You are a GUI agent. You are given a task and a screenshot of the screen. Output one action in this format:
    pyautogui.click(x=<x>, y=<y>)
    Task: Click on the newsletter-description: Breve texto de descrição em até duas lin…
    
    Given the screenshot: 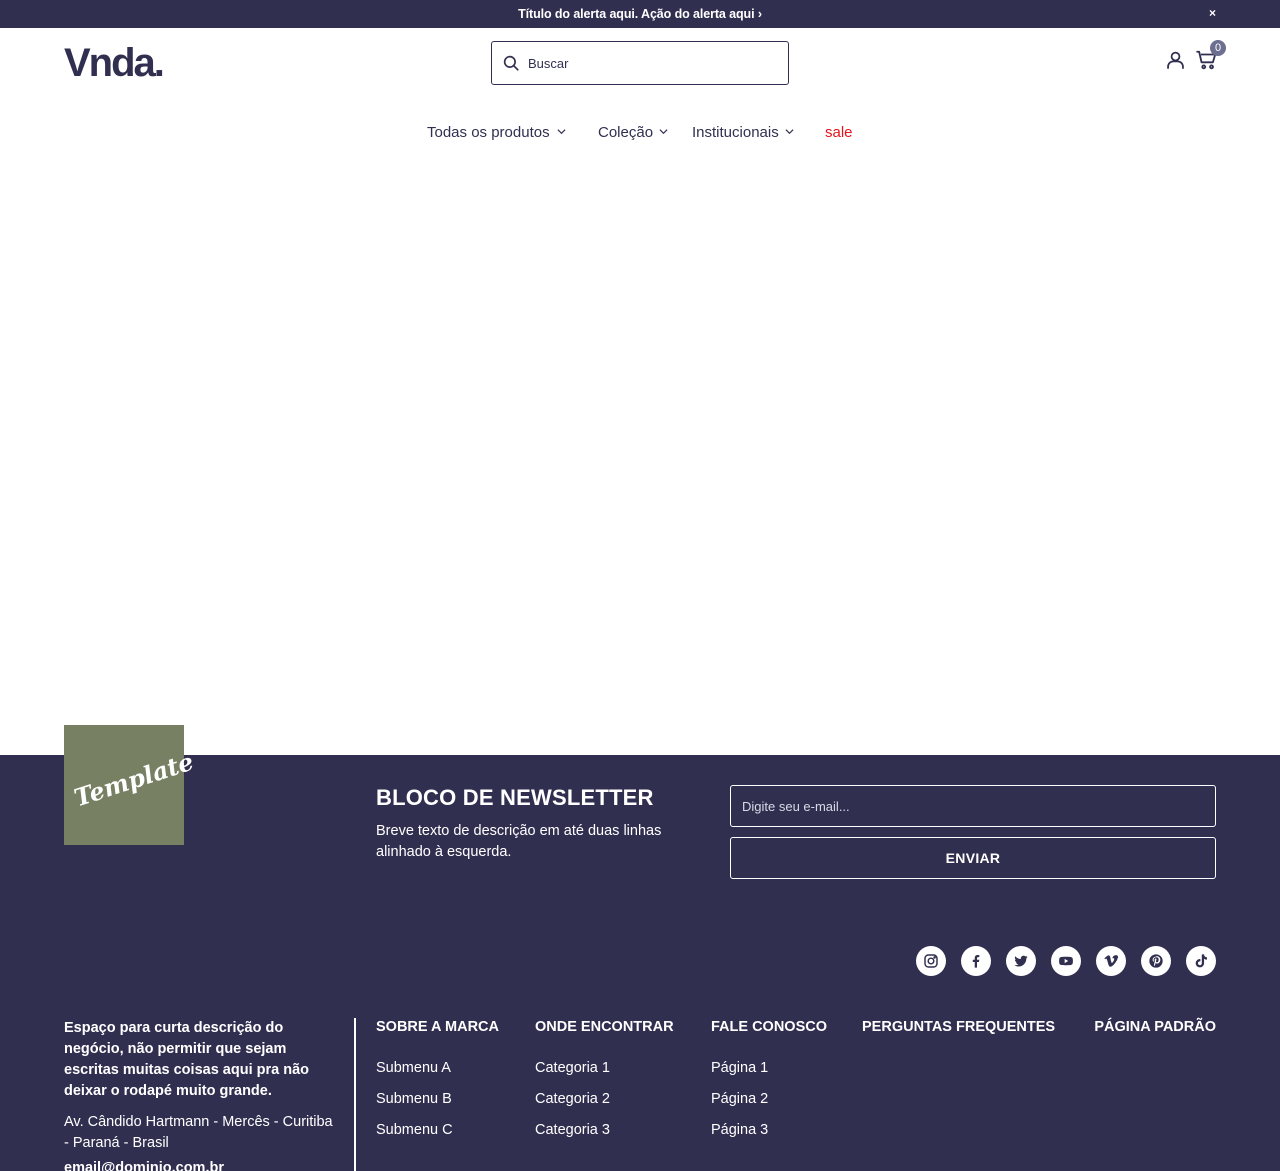 What is the action you would take?
    pyautogui.click(x=519, y=841)
    